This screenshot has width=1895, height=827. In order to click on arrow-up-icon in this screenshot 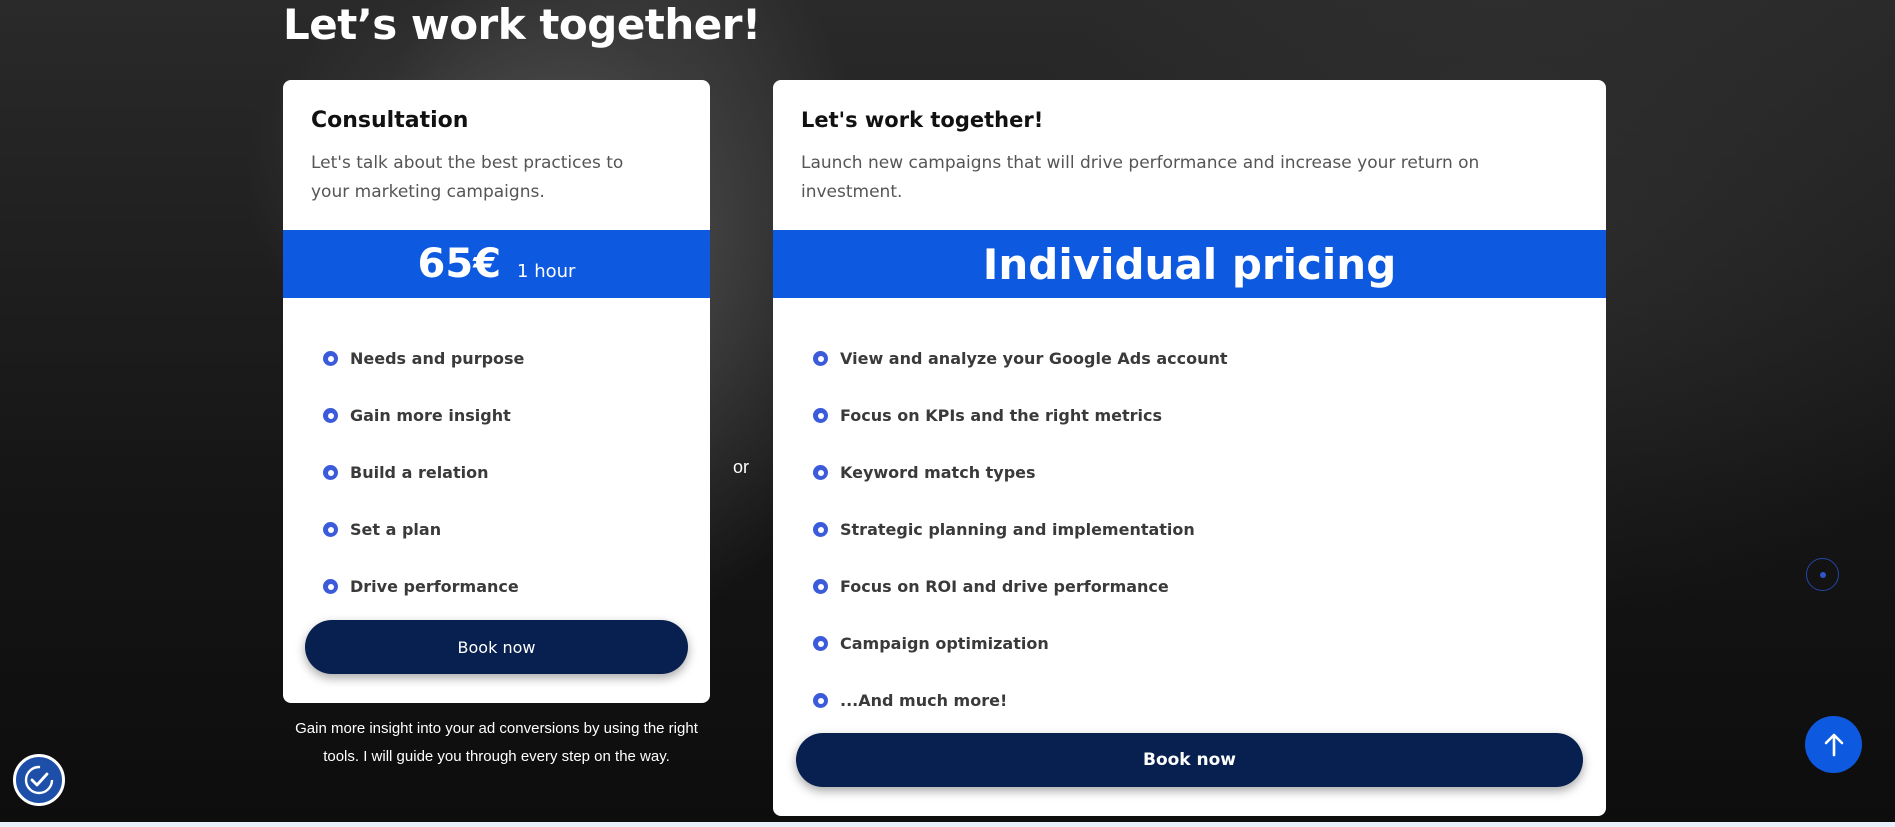, I will do `click(1833, 744)`.